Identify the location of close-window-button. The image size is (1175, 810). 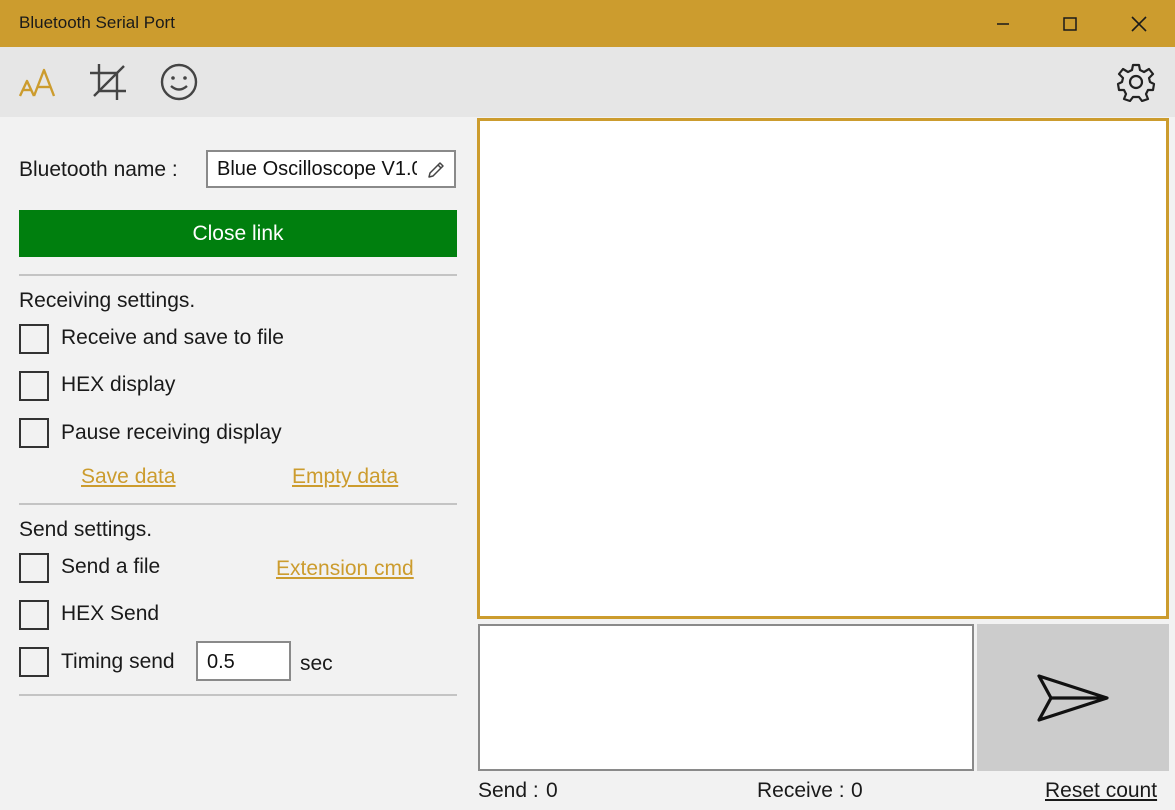
(1138, 23).